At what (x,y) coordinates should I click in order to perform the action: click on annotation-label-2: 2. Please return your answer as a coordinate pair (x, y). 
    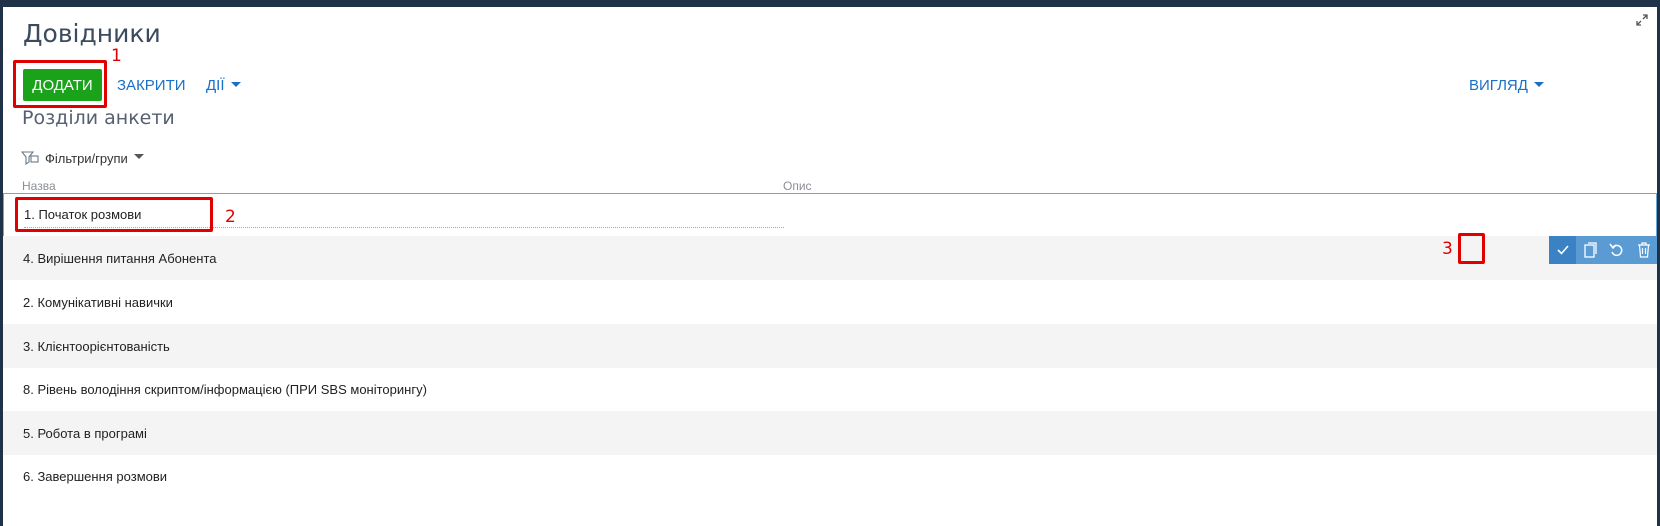
    Looking at the image, I should click on (230, 217).